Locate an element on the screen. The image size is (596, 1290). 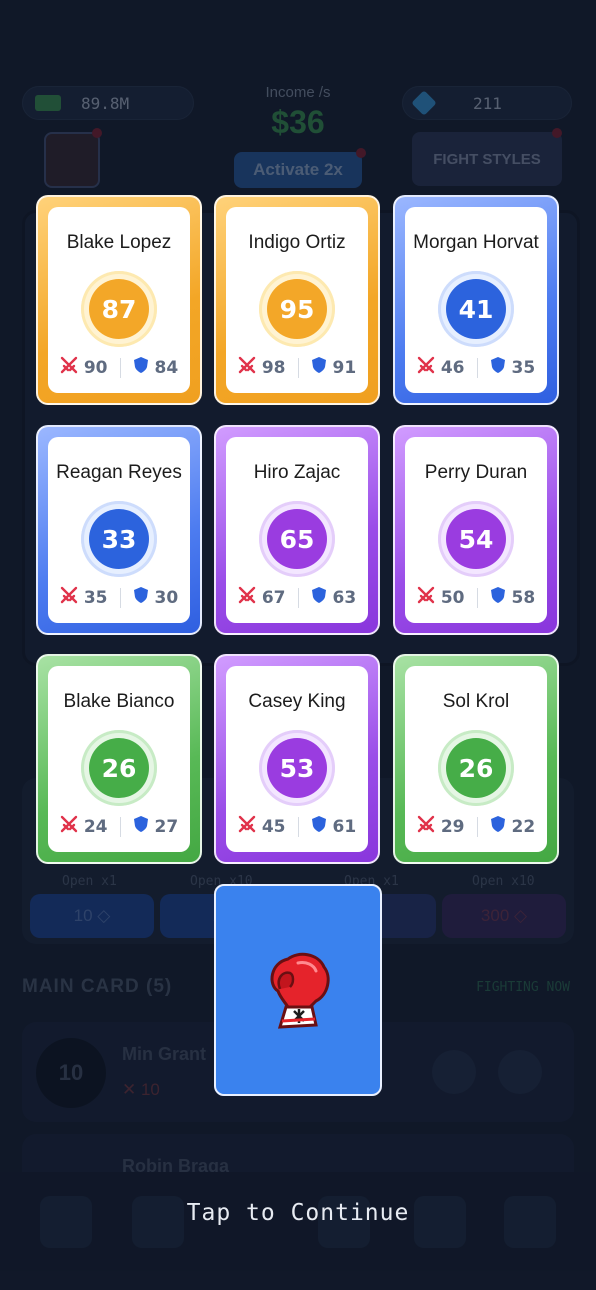
rating-badge: 26 is located at coordinates (476, 768).